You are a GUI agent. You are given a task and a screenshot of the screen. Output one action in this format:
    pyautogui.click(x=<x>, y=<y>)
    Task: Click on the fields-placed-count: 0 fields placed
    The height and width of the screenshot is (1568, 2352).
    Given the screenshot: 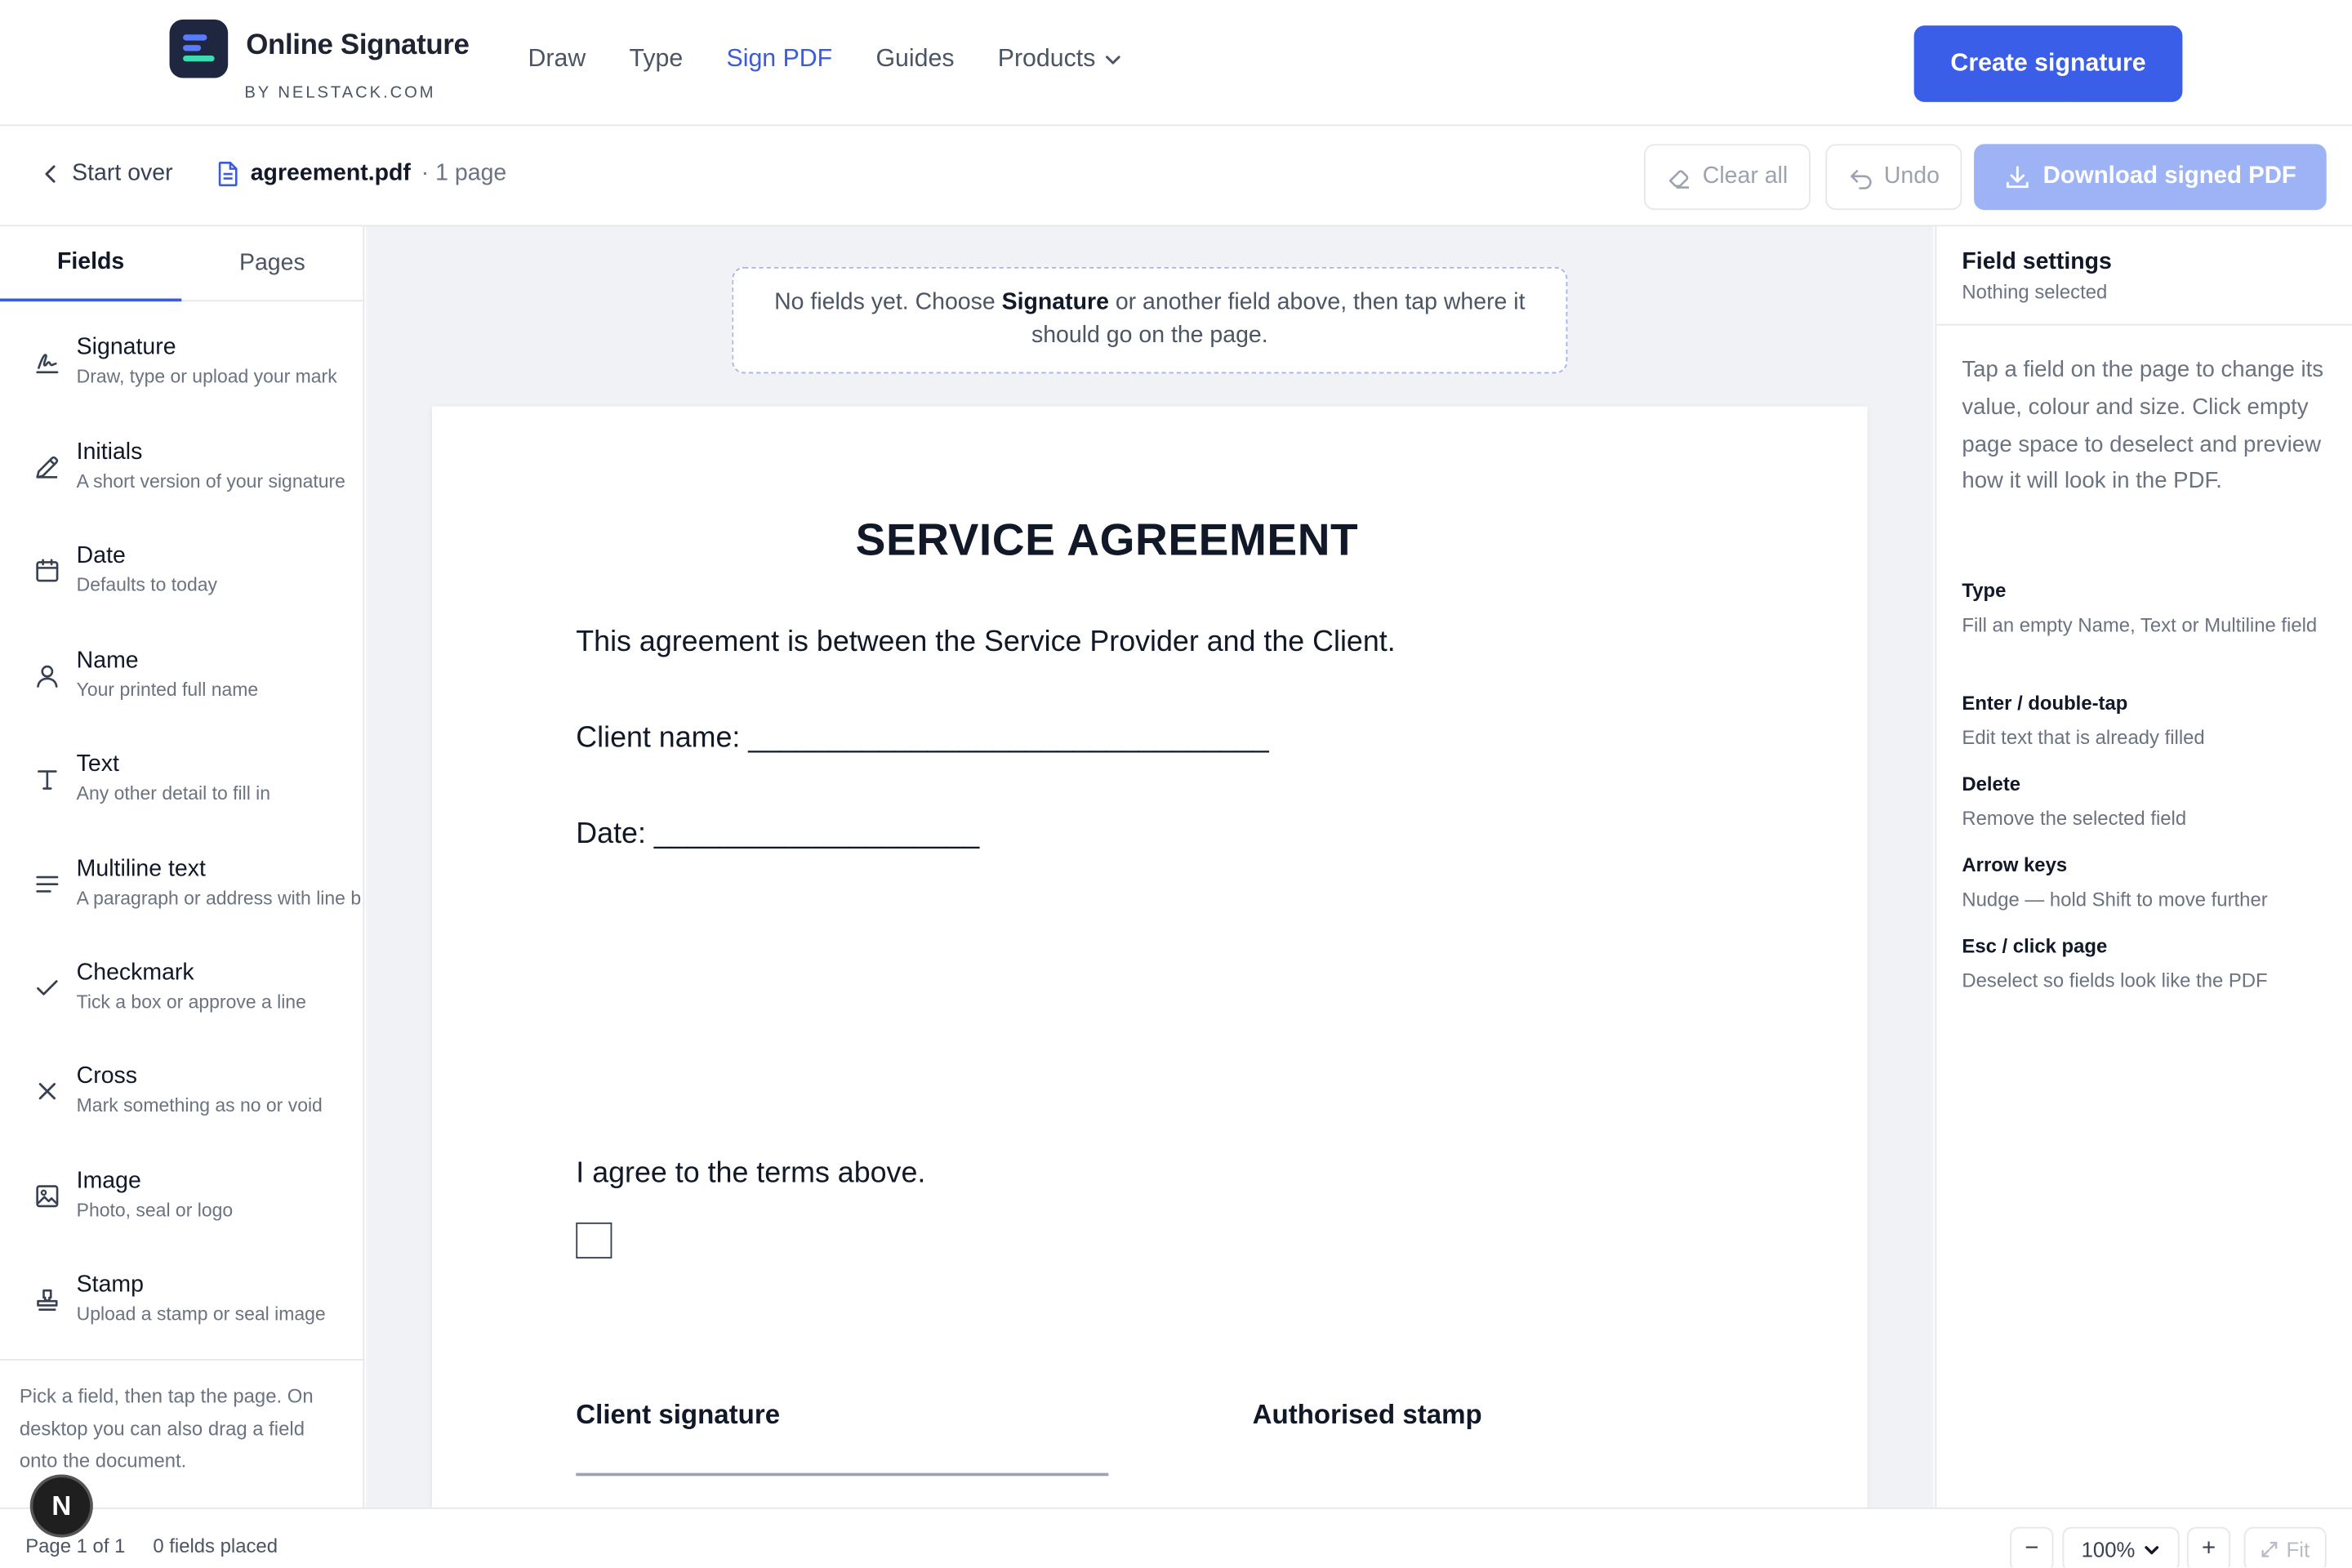 What is the action you would take?
    pyautogui.click(x=216, y=1545)
    